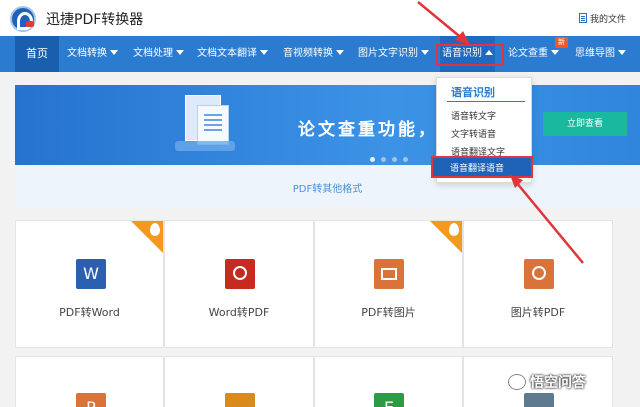  Describe the element at coordinates (153, 53) in the screenshot. I see `nav-label: 文档处理` at that location.